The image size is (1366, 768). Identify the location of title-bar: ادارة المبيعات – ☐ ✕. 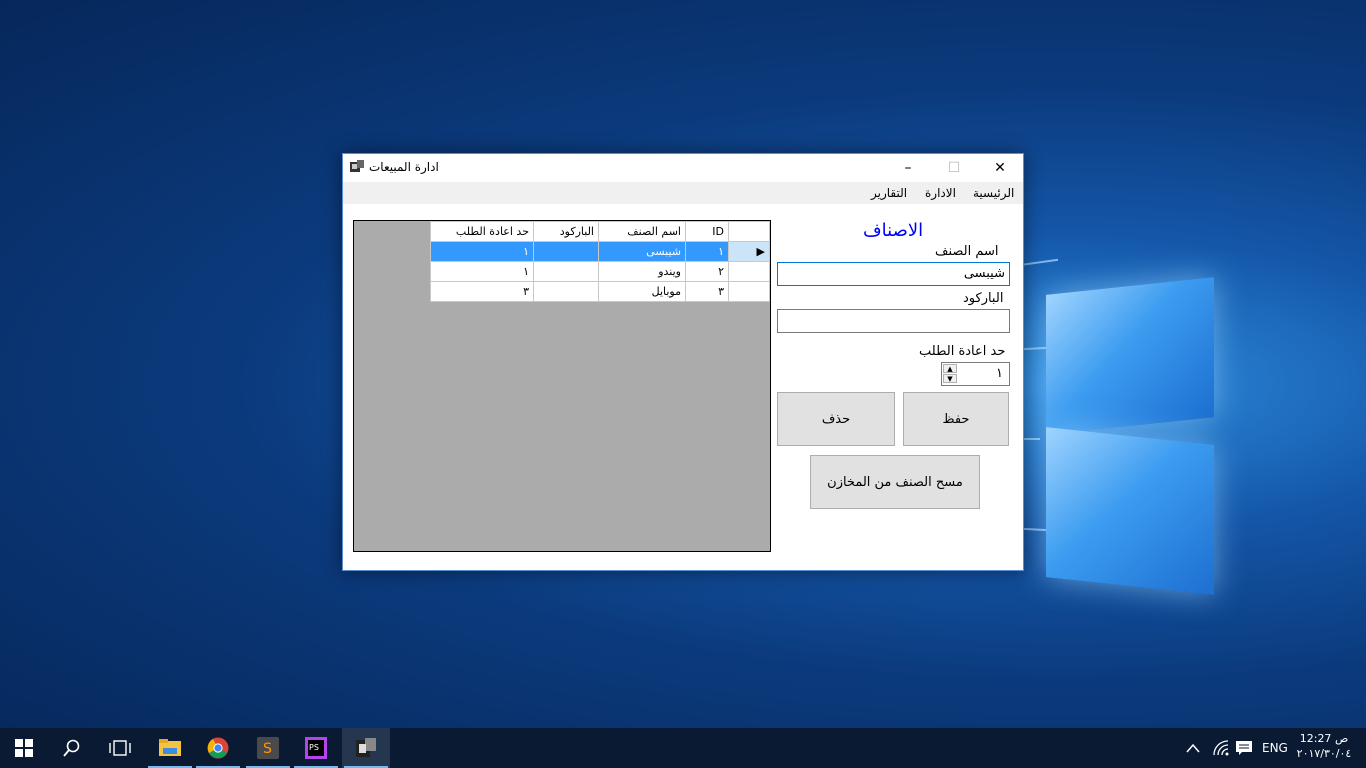
(683, 168).